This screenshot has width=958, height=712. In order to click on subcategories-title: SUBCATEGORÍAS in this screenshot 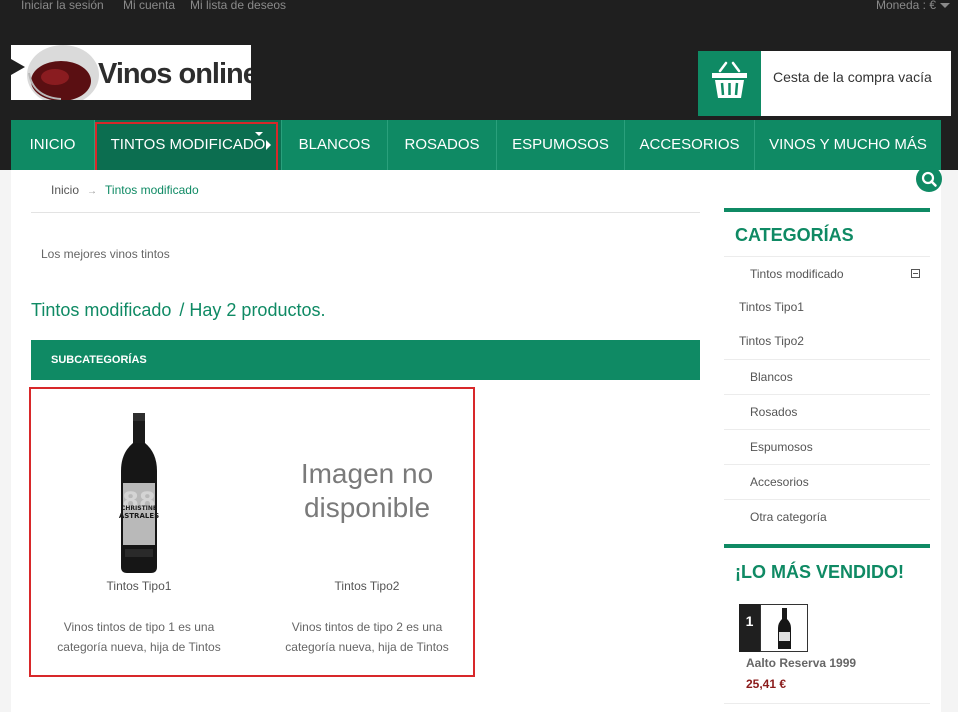, I will do `click(99, 360)`.